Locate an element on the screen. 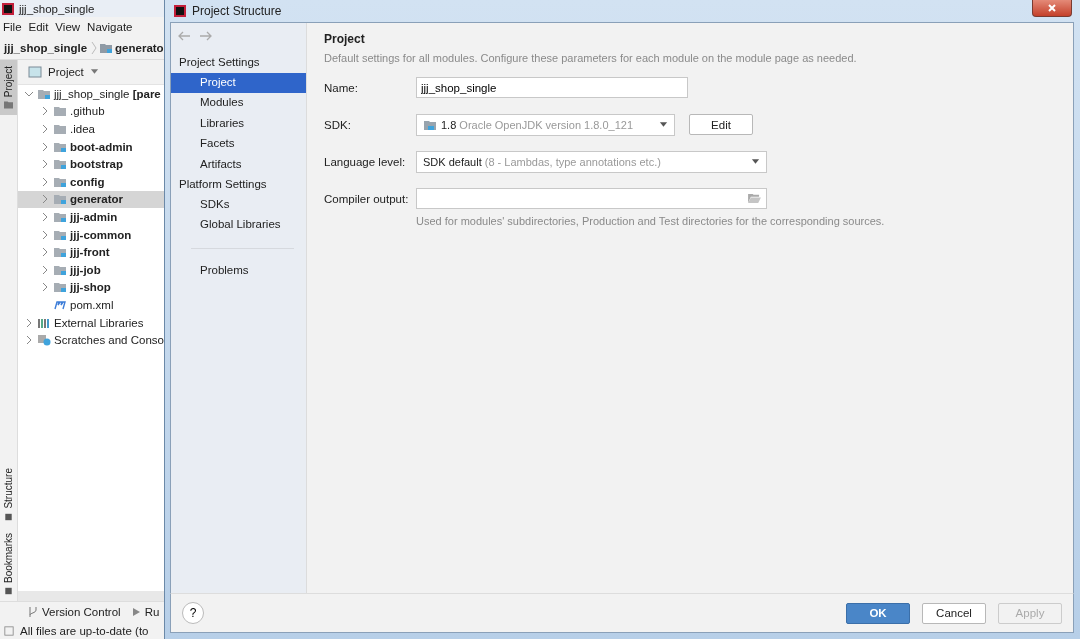 The width and height of the screenshot is (1080, 639). nav-item: Facets is located at coordinates (238, 144).